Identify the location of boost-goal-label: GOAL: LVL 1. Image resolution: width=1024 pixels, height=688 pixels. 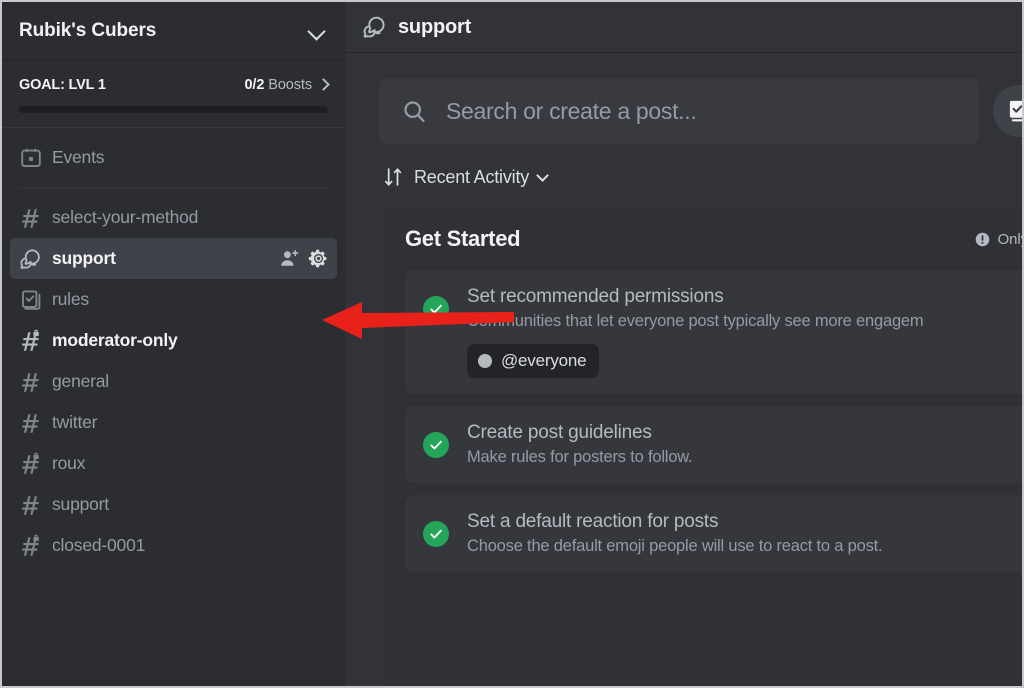
(62, 85).